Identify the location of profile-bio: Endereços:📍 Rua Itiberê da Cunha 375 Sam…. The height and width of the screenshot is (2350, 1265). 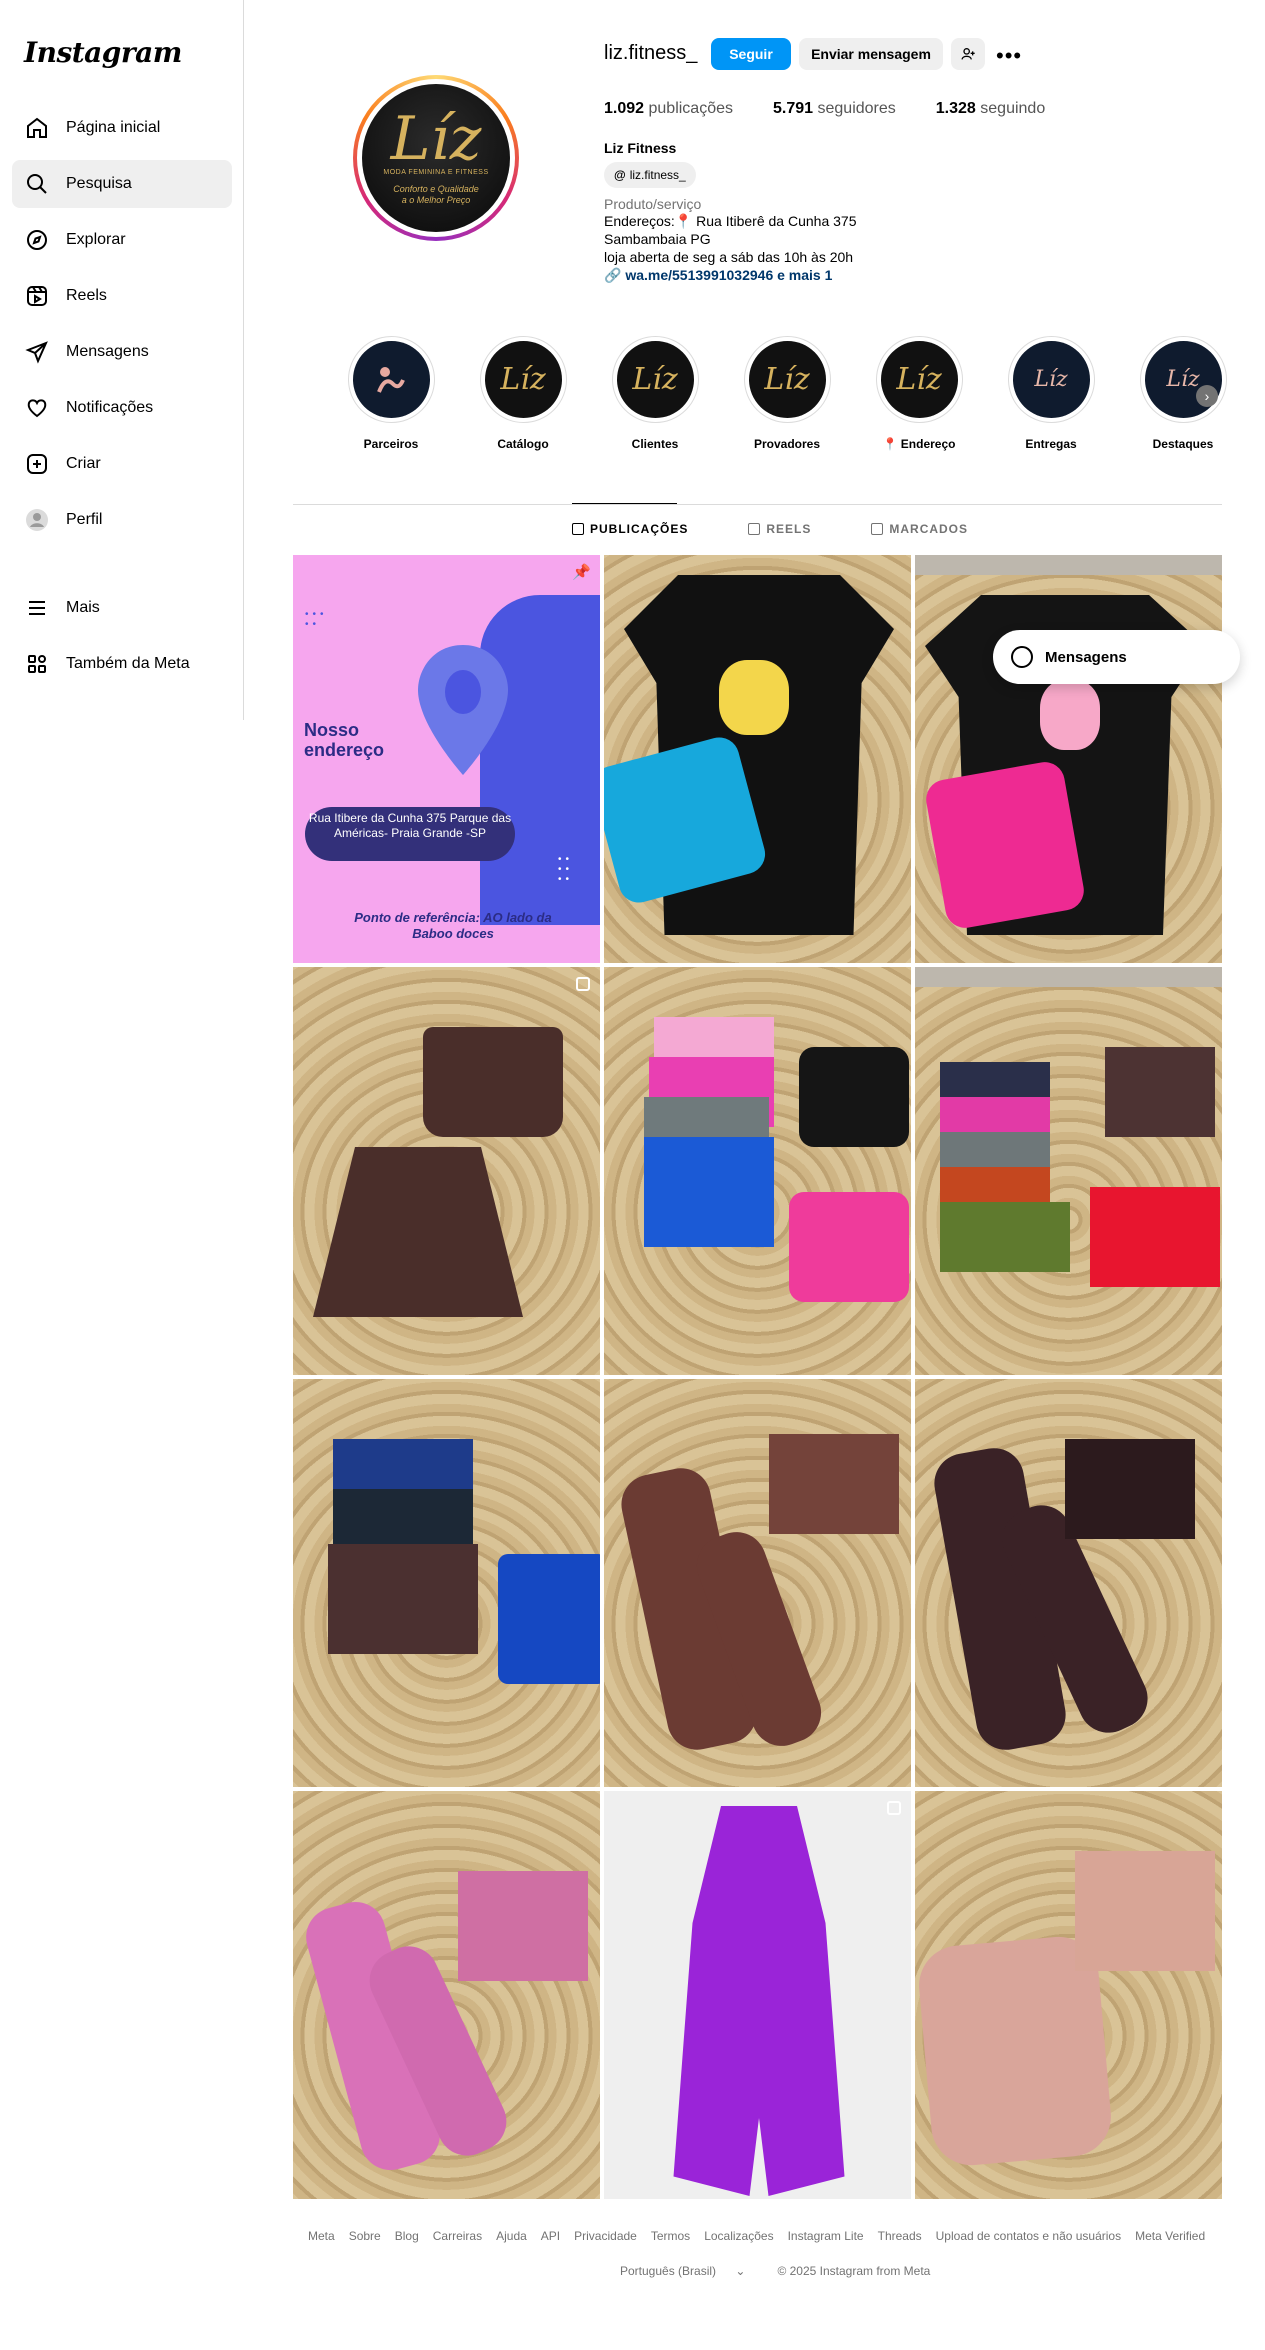
(730, 239).